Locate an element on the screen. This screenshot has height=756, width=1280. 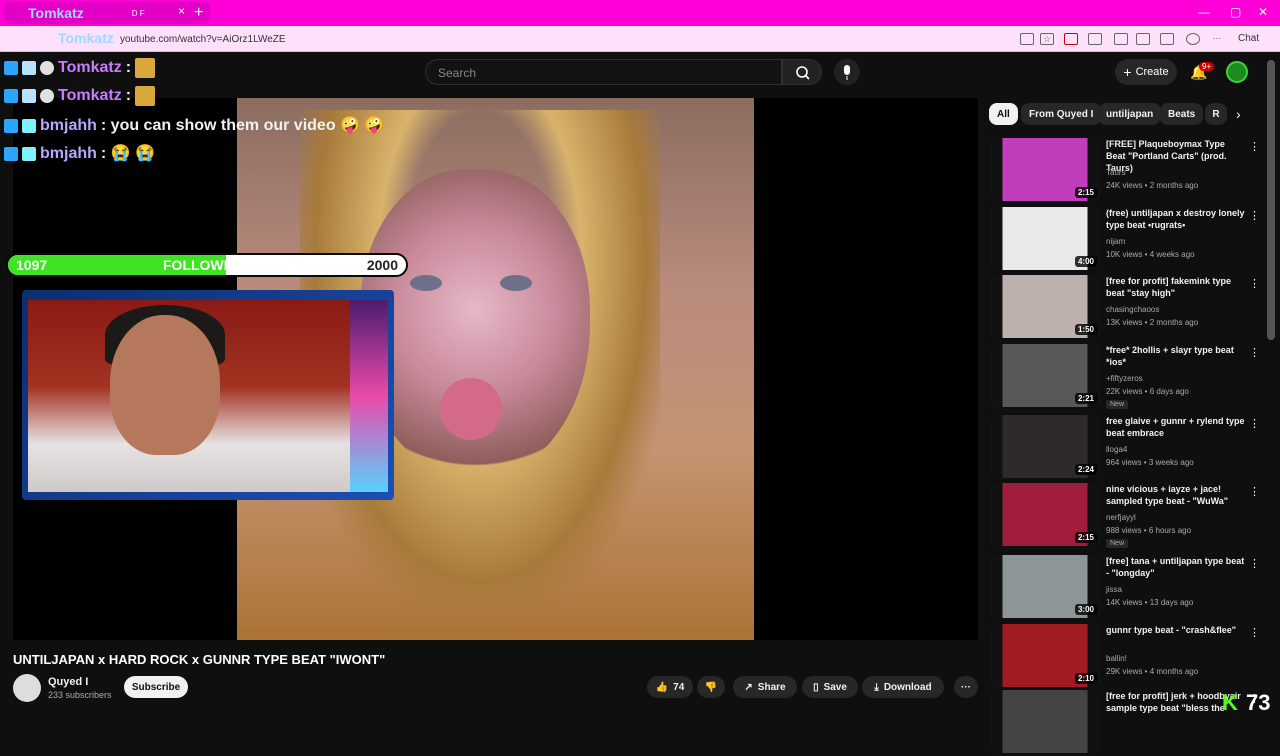
recommendation-channel: lloga4 is located at coordinates (1116, 449).